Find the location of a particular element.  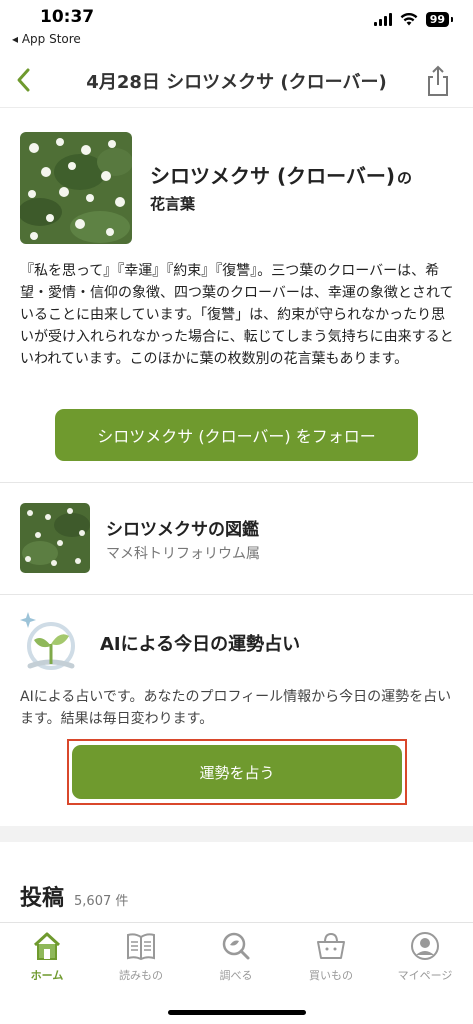

book-icon is located at coordinates (141, 947).